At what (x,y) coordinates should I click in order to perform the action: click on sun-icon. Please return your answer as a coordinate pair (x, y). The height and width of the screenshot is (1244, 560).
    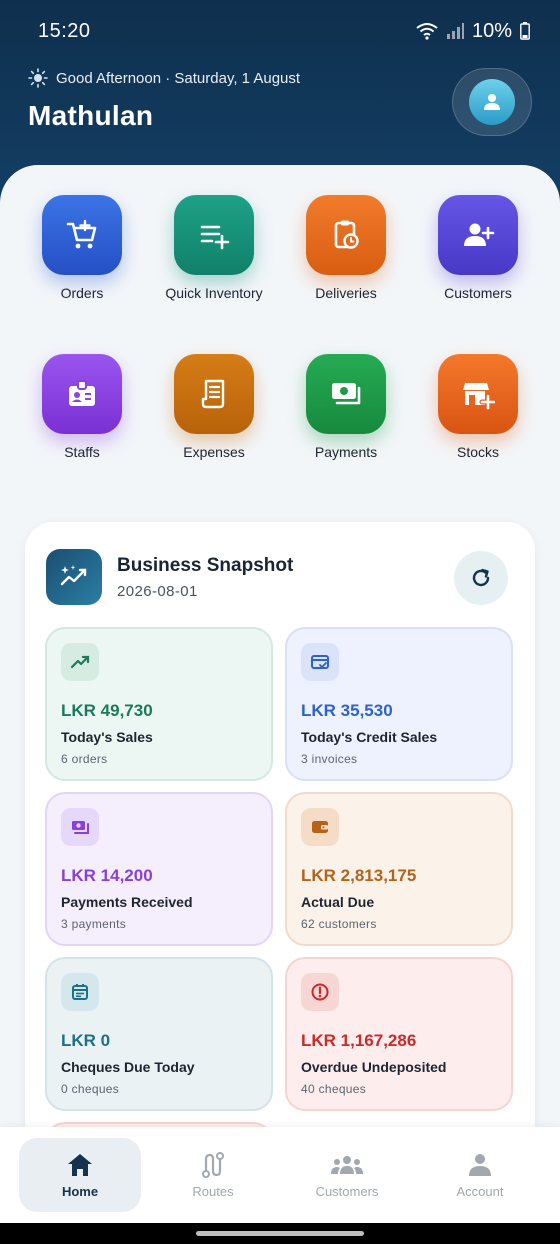
    Looking at the image, I should click on (38, 78).